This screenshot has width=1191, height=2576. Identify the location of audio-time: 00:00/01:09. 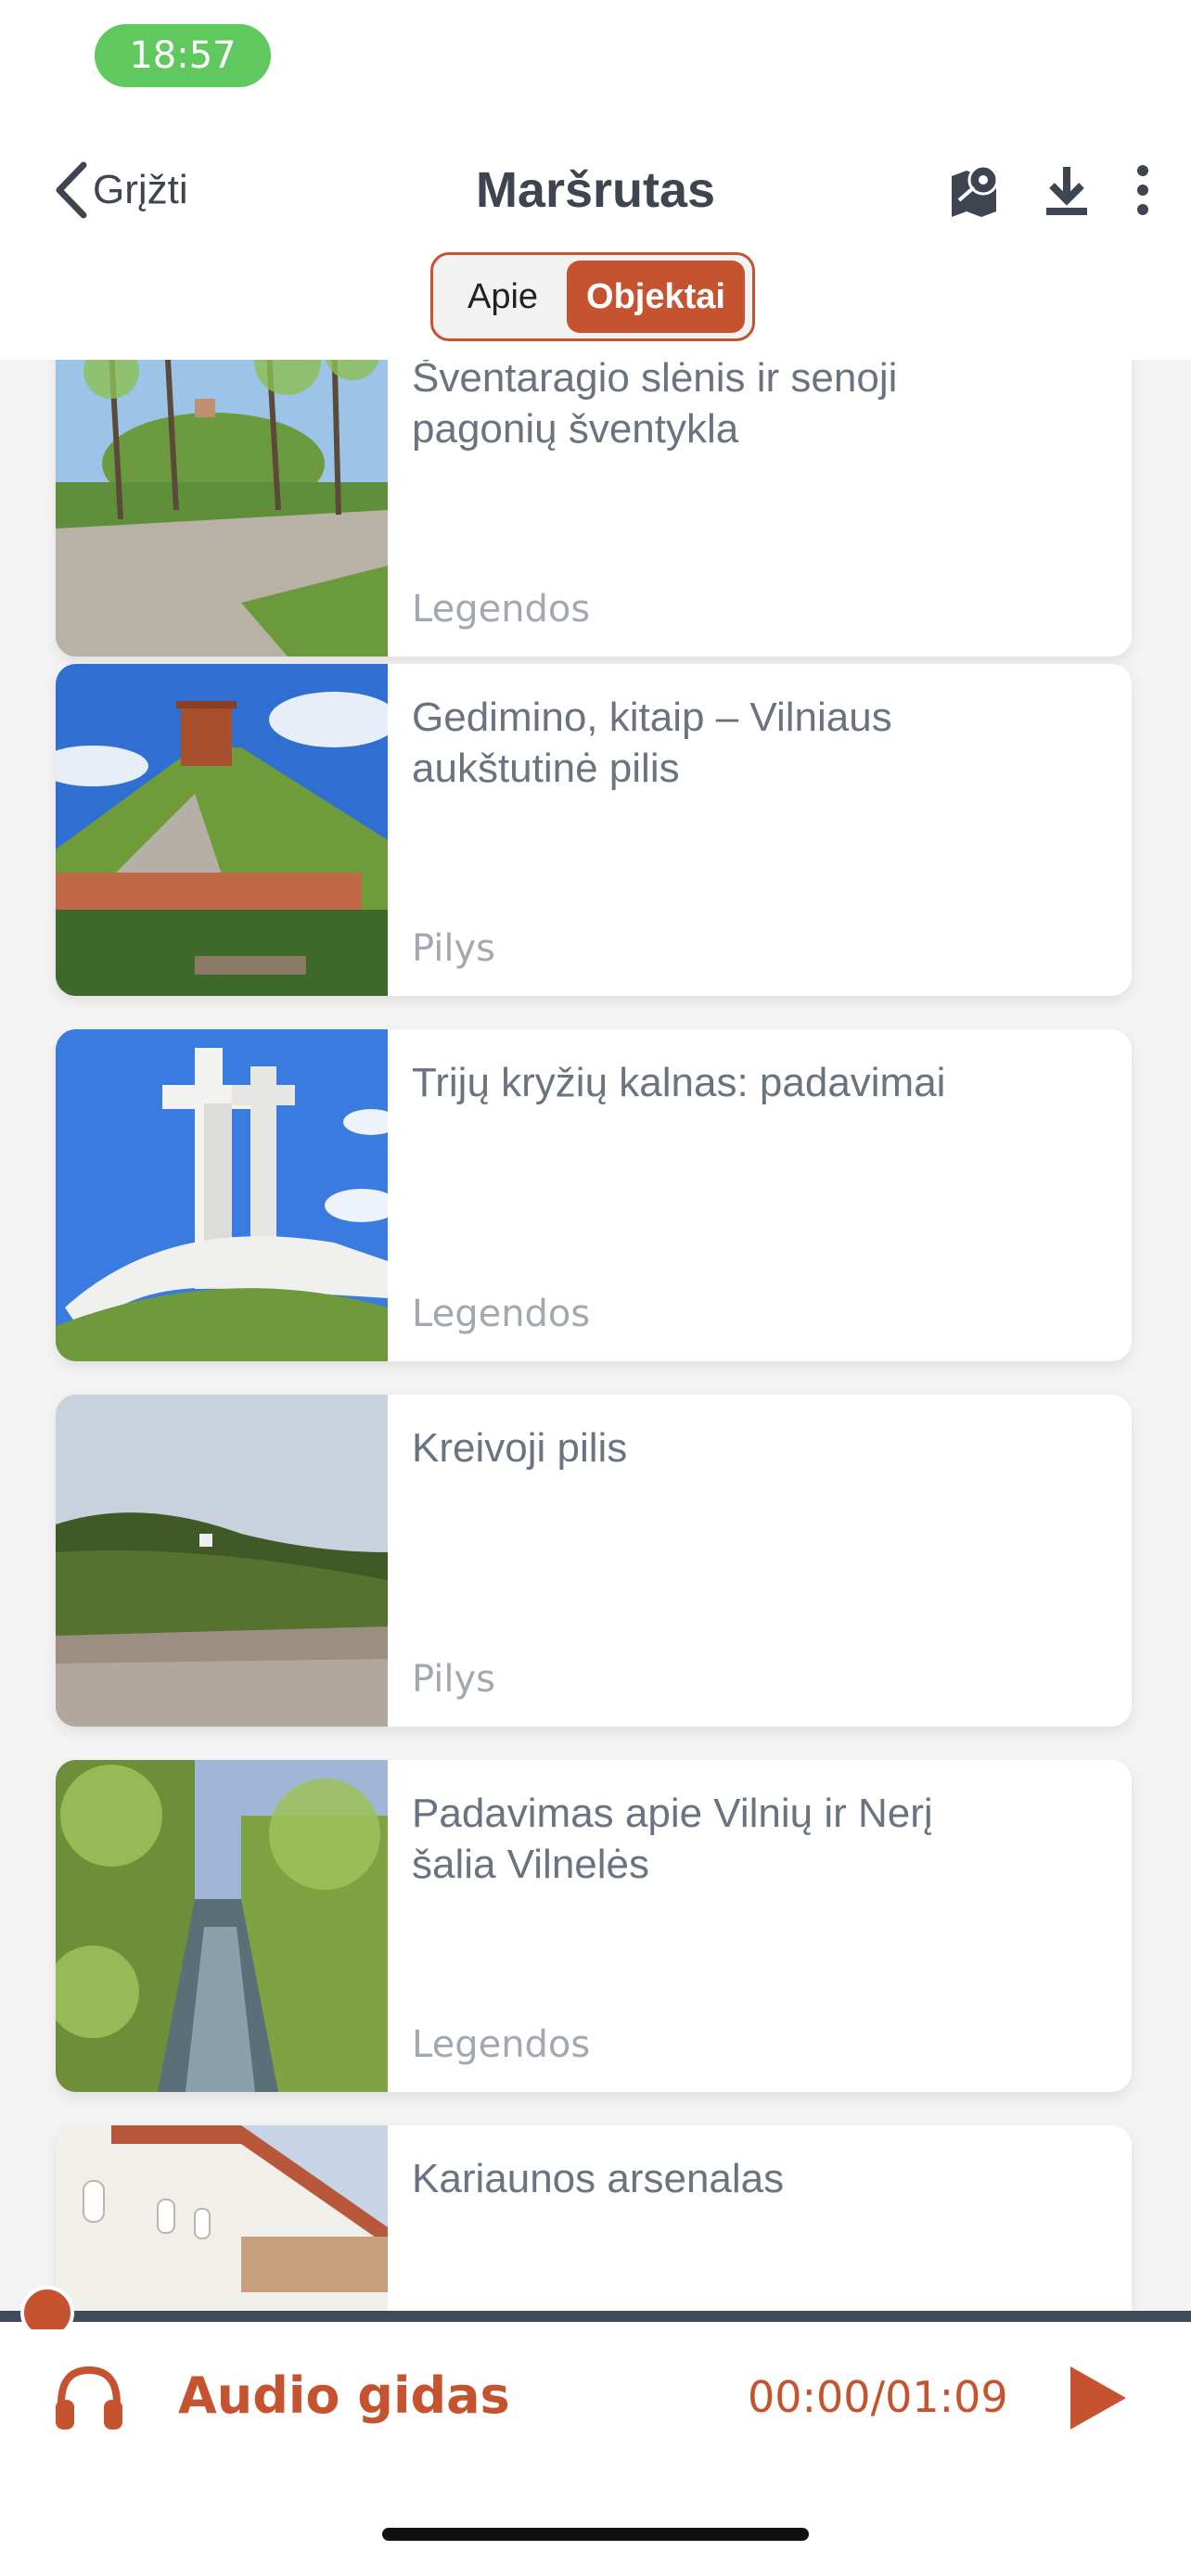
(878, 2397).